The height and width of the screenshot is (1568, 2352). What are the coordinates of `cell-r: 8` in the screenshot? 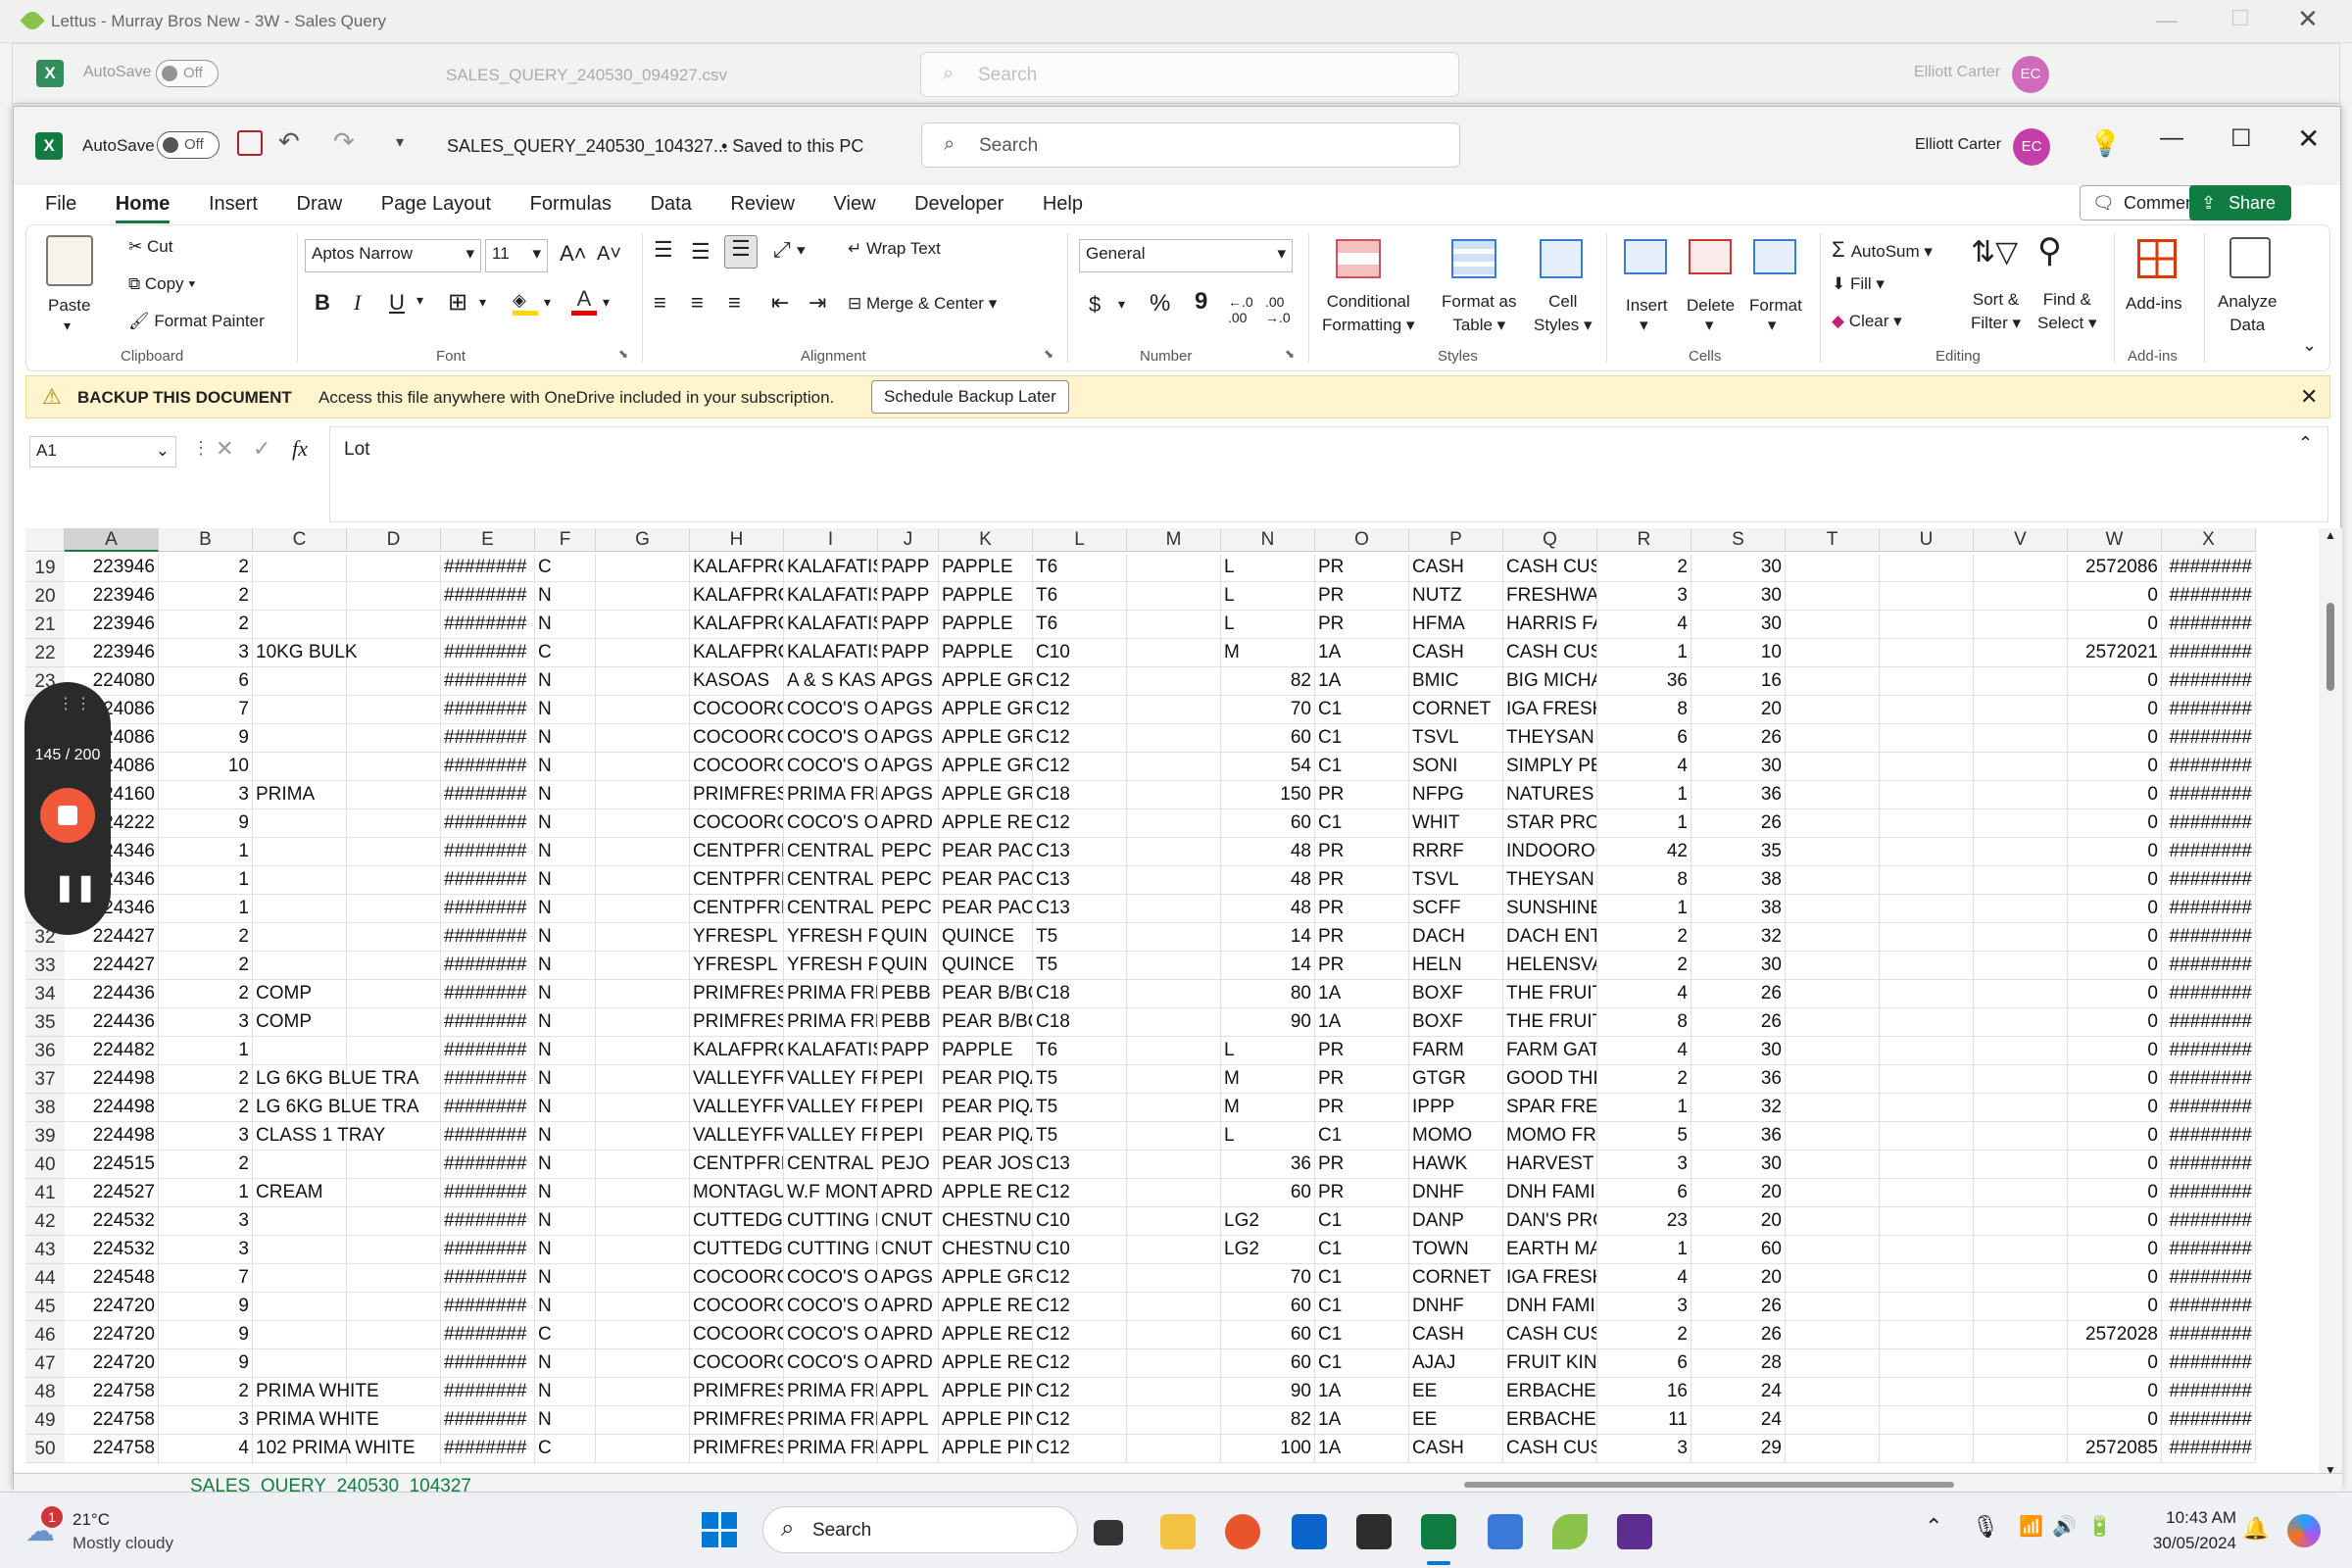 It's located at (1644, 710).